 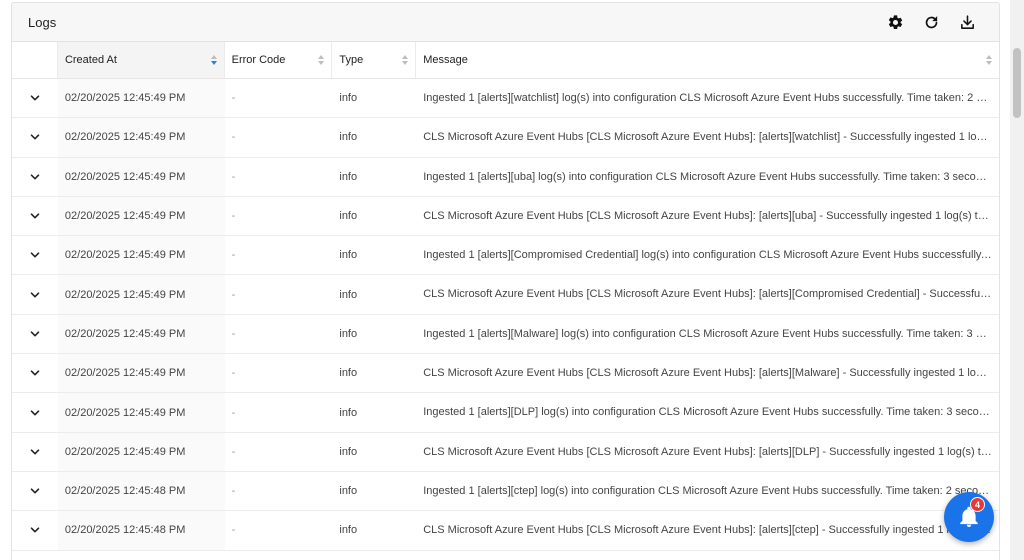 I want to click on download-button, so click(x=967, y=22).